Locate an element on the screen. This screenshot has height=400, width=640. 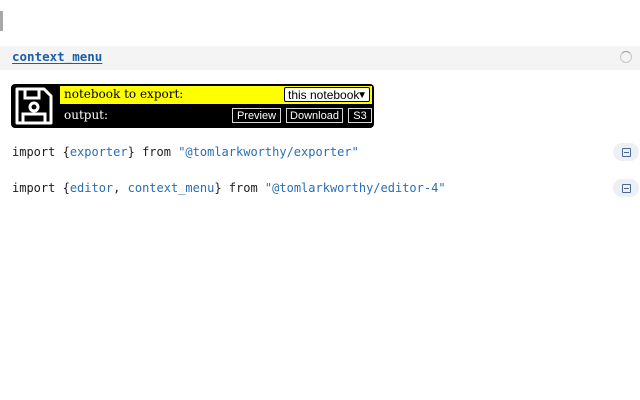
cell-header-bar: context_menu is located at coordinates (320, 58).